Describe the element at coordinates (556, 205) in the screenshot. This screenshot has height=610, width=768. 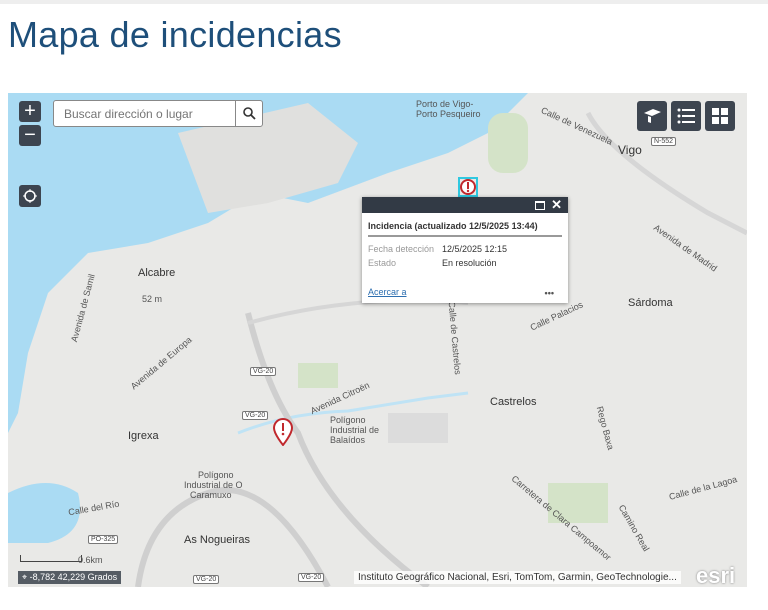
I see `close-icon: ✕` at that location.